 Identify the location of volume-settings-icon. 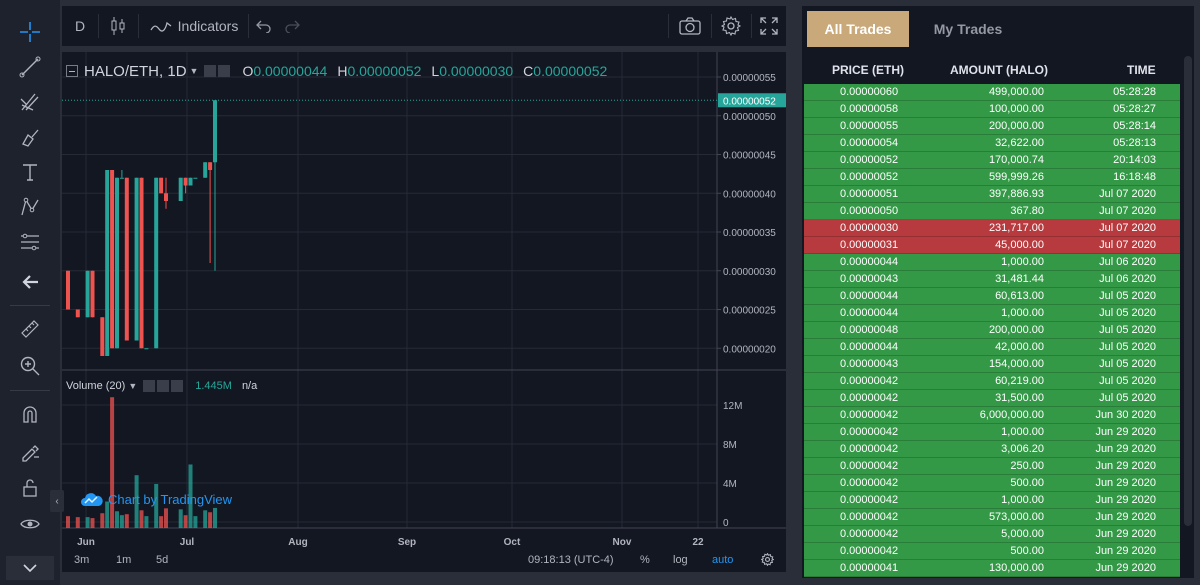
(149, 386).